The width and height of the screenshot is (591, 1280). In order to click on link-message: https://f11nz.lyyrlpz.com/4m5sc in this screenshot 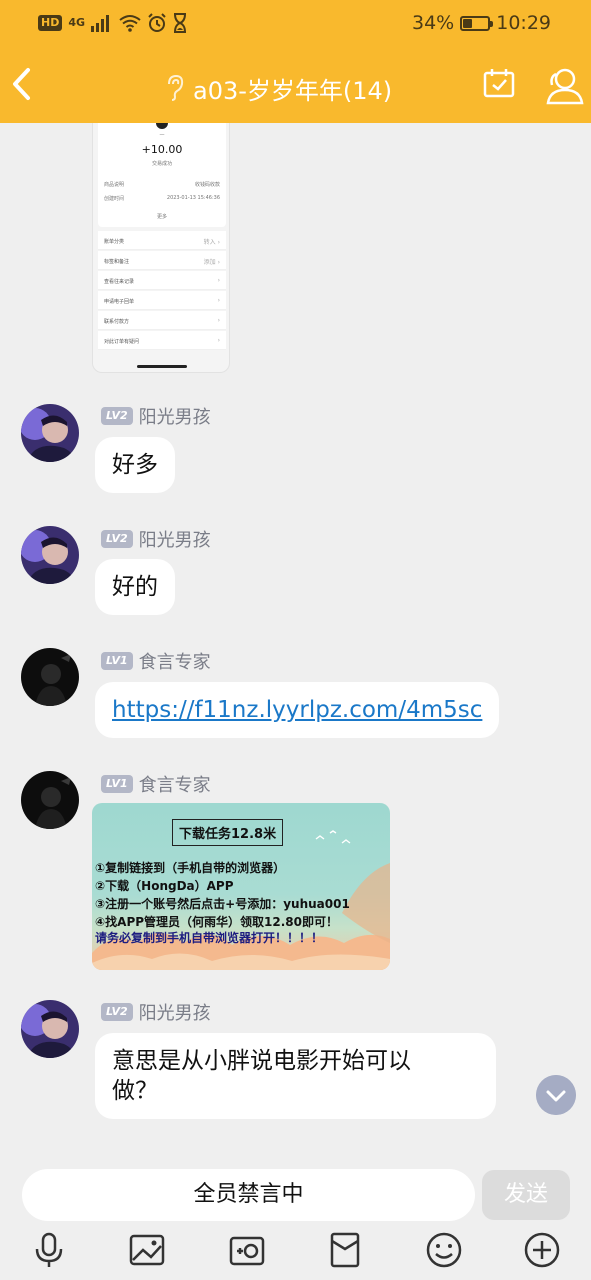, I will do `click(297, 710)`.